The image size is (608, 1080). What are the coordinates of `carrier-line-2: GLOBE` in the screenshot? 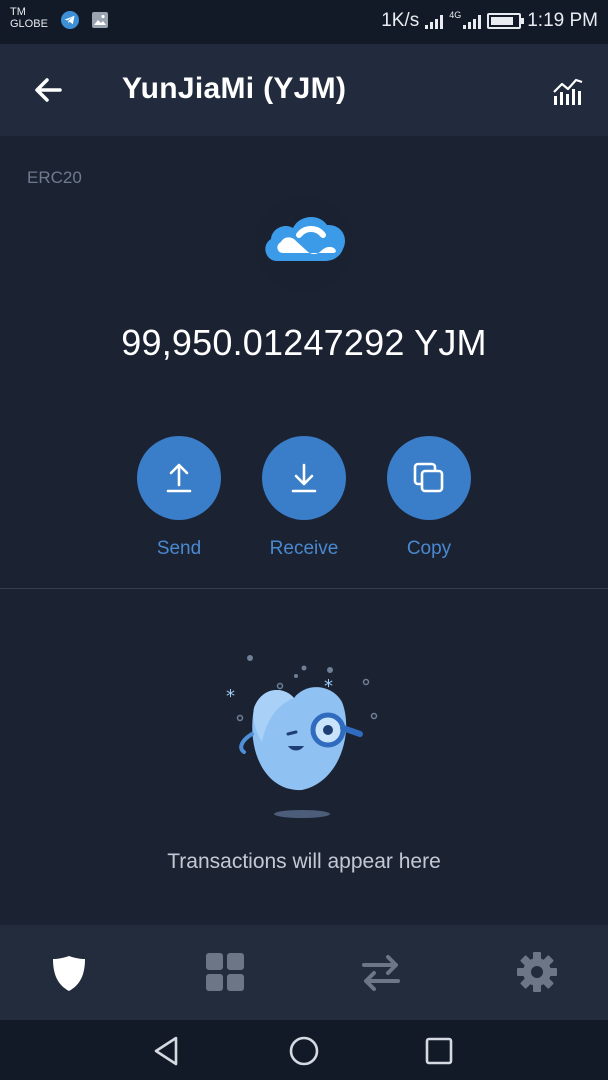 It's located at (29, 24).